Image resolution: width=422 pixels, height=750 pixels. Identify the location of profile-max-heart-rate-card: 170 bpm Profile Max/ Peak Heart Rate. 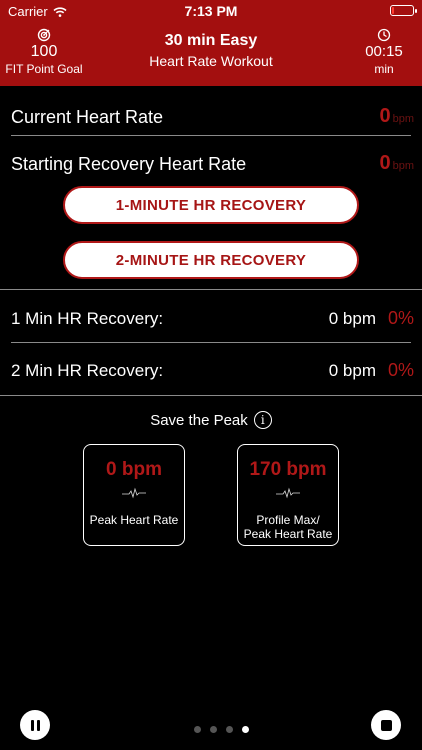
(288, 495).